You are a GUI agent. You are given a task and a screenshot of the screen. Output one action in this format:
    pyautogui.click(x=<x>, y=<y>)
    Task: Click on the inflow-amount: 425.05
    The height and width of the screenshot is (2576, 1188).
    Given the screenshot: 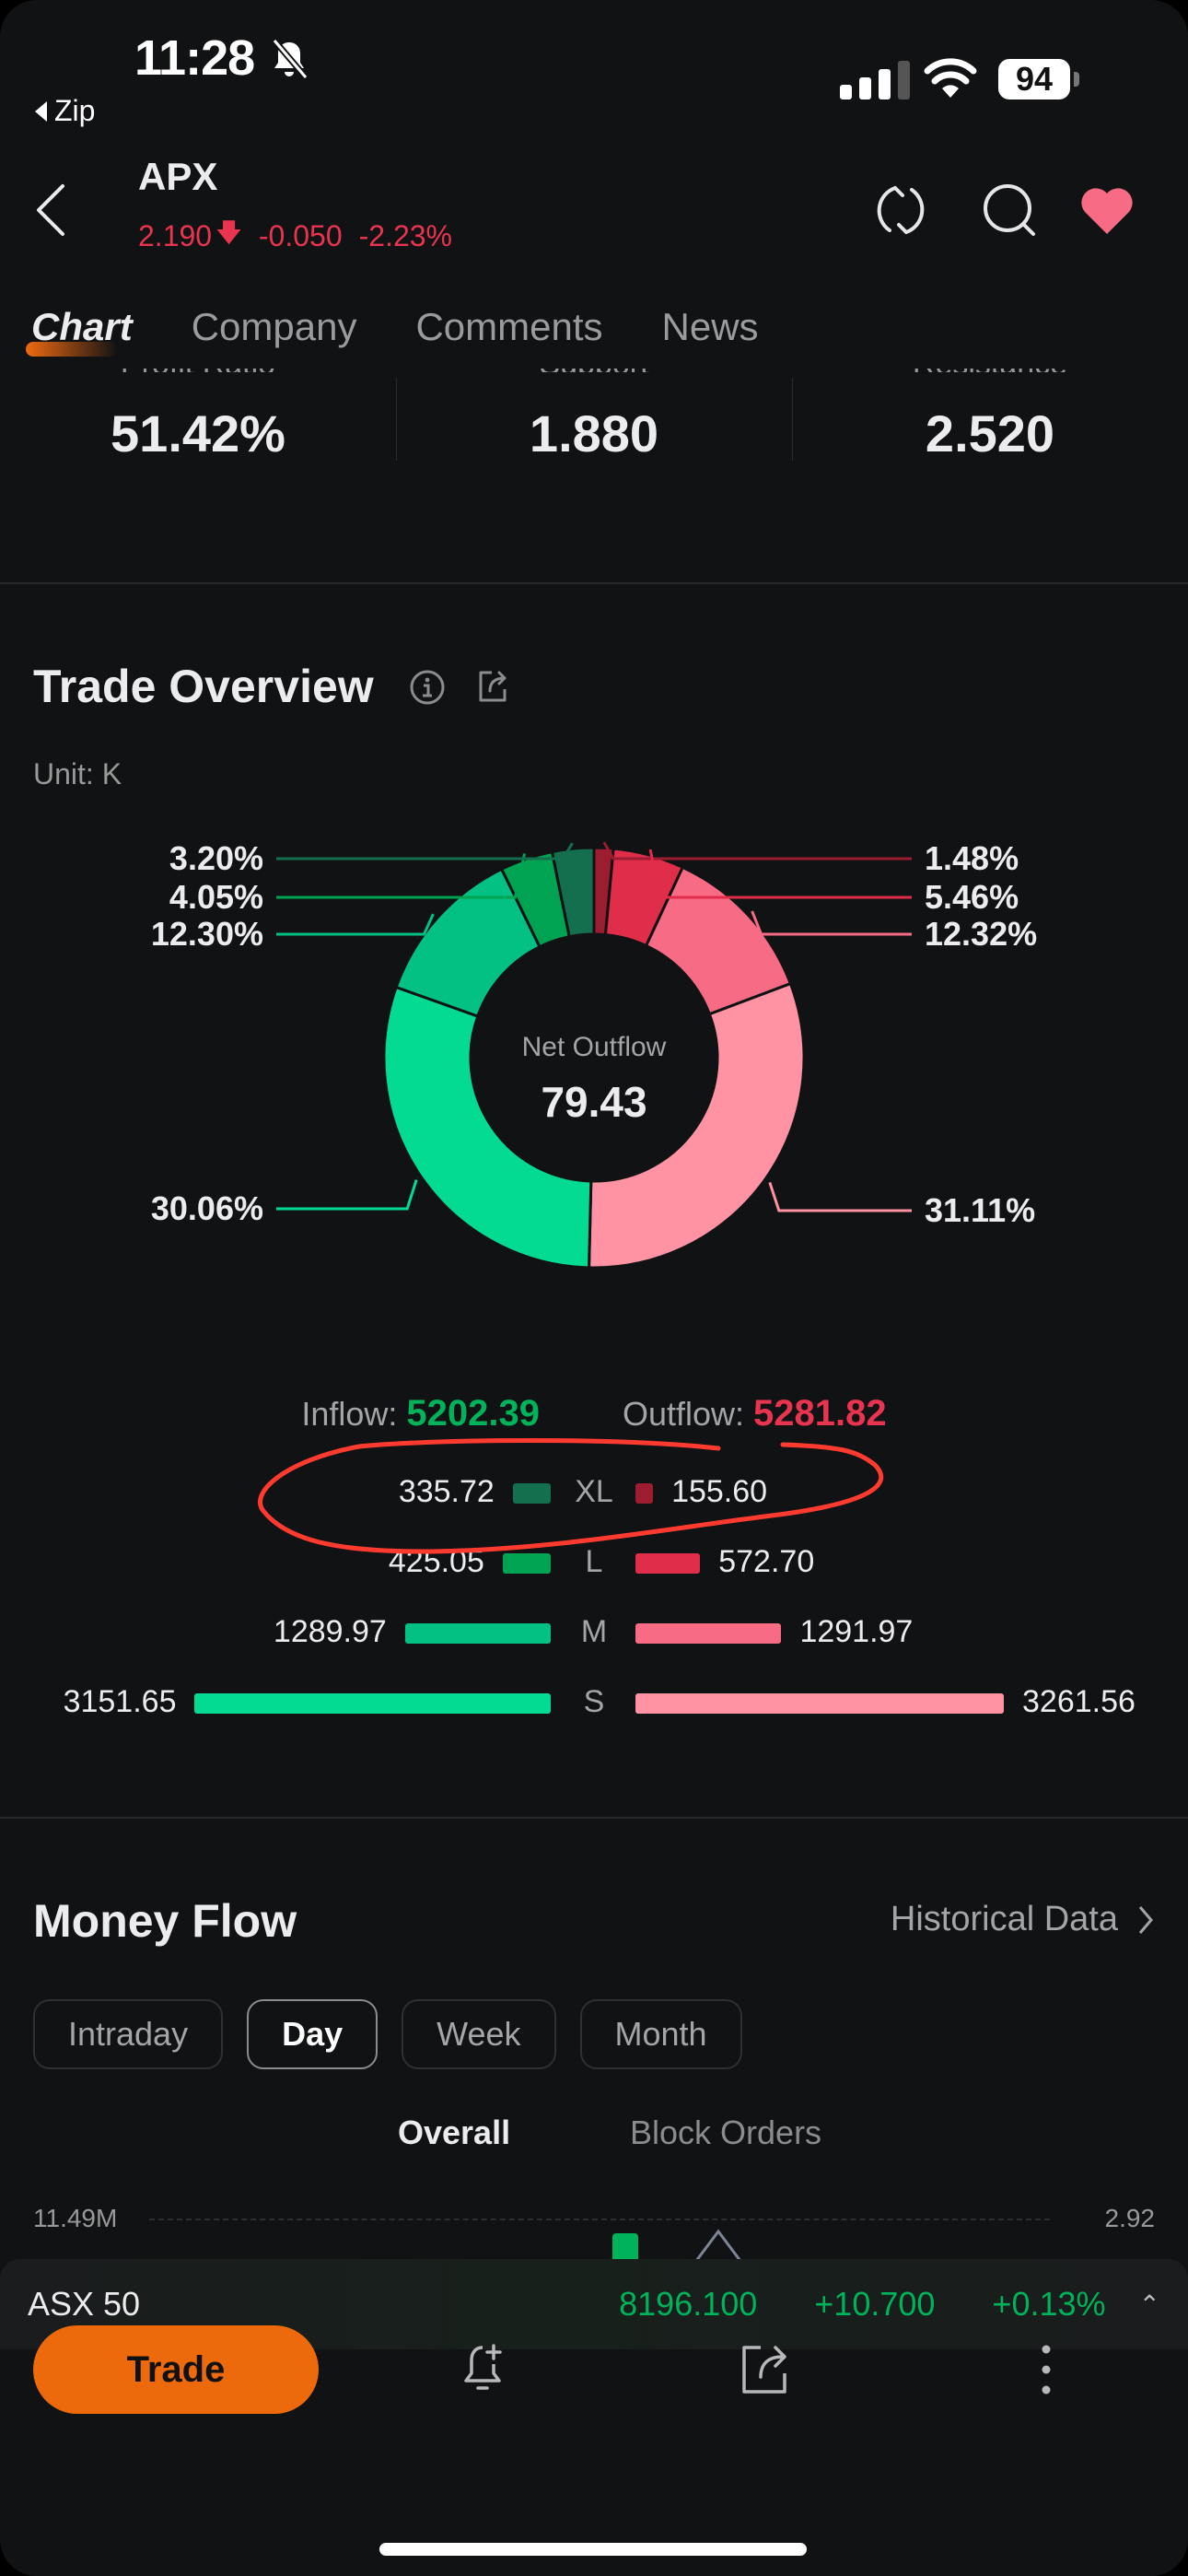 What is the action you would take?
    pyautogui.click(x=436, y=1561)
    